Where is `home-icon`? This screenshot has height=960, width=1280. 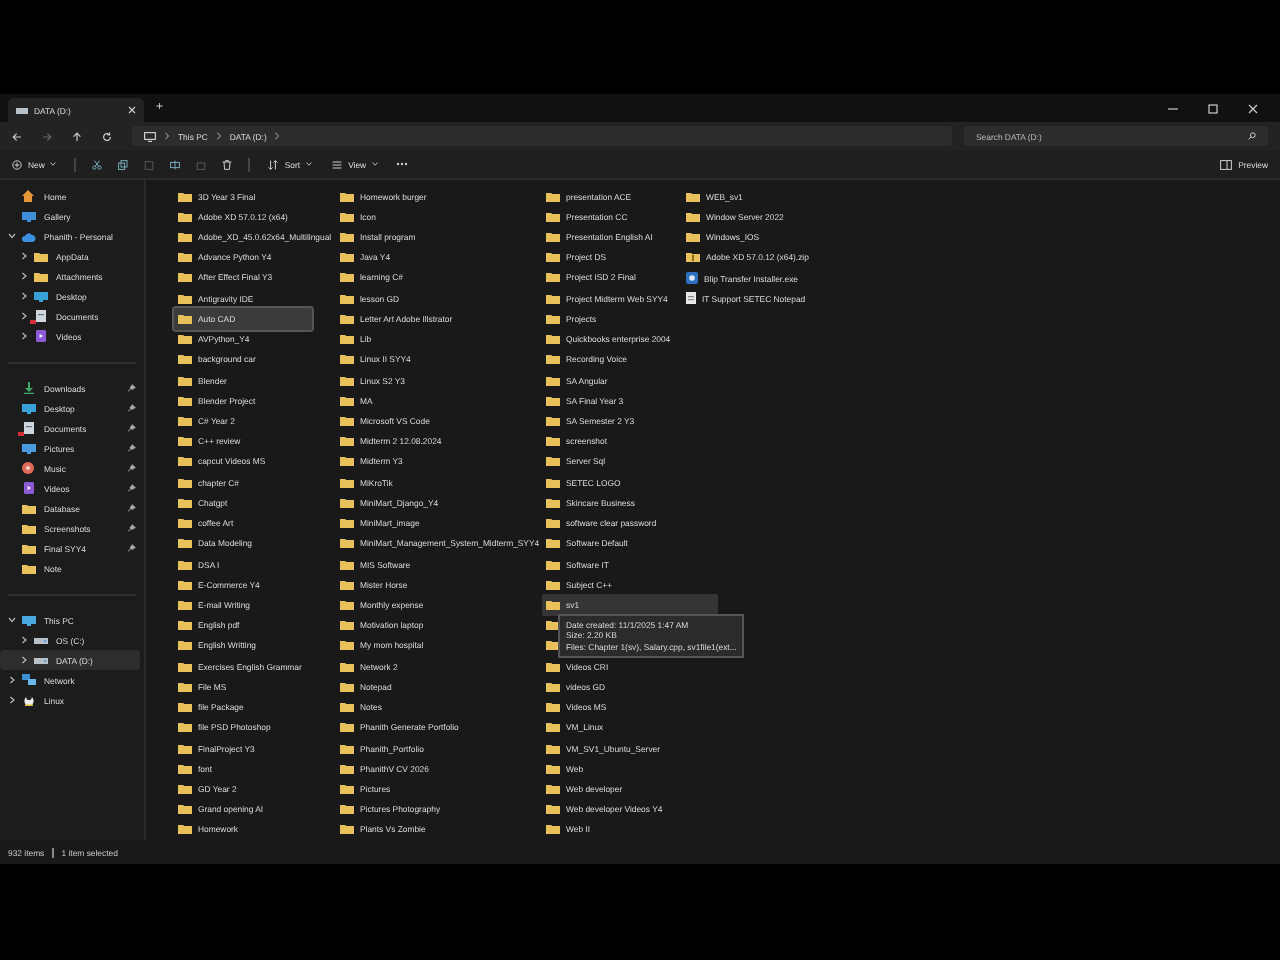
home-icon is located at coordinates (28, 196).